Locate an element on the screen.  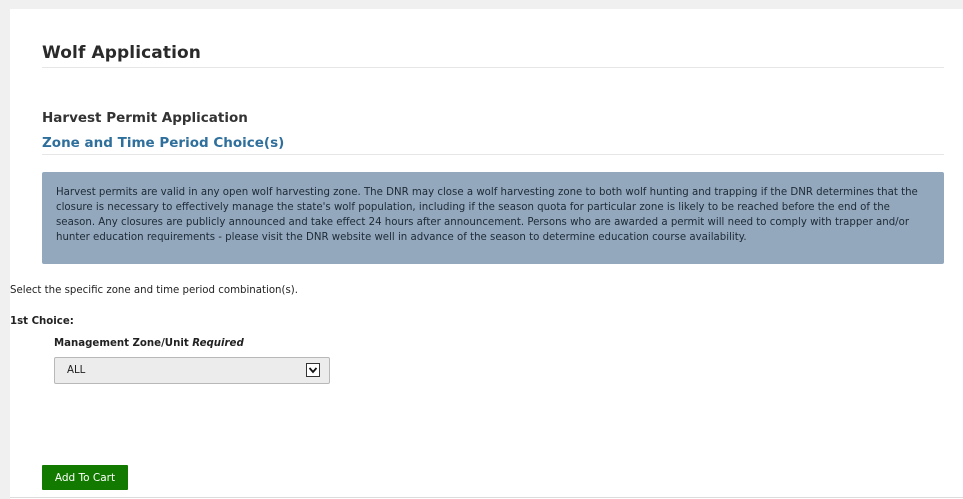
management-zone-selected-value: ALL is located at coordinates (76, 370).